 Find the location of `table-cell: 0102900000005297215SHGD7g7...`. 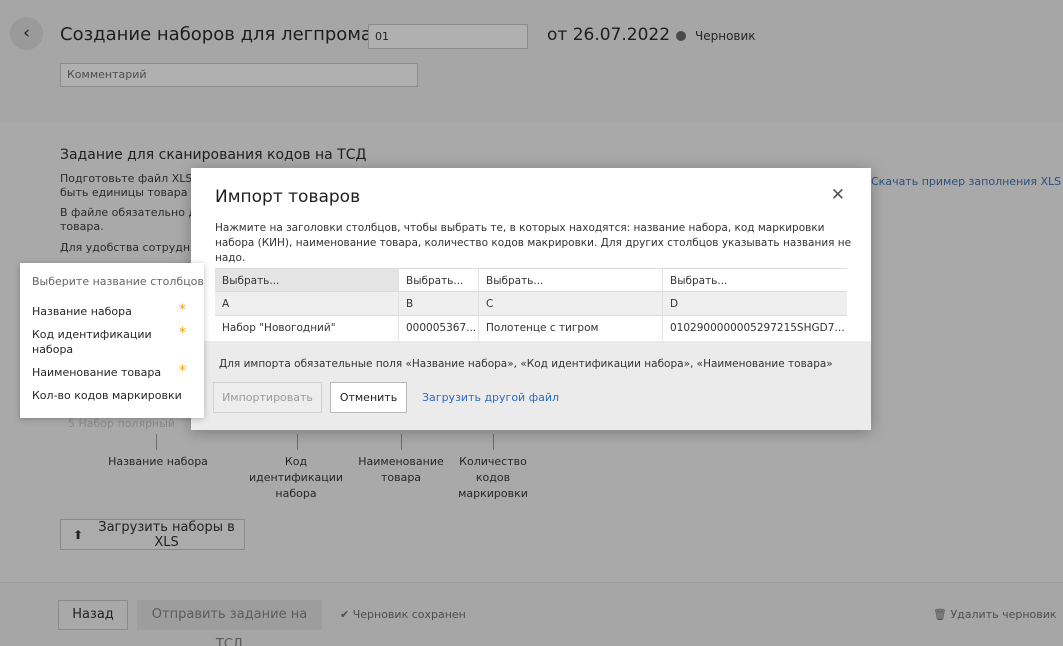

table-cell: 0102900000005297215SHGD7g7... is located at coordinates (755, 328).